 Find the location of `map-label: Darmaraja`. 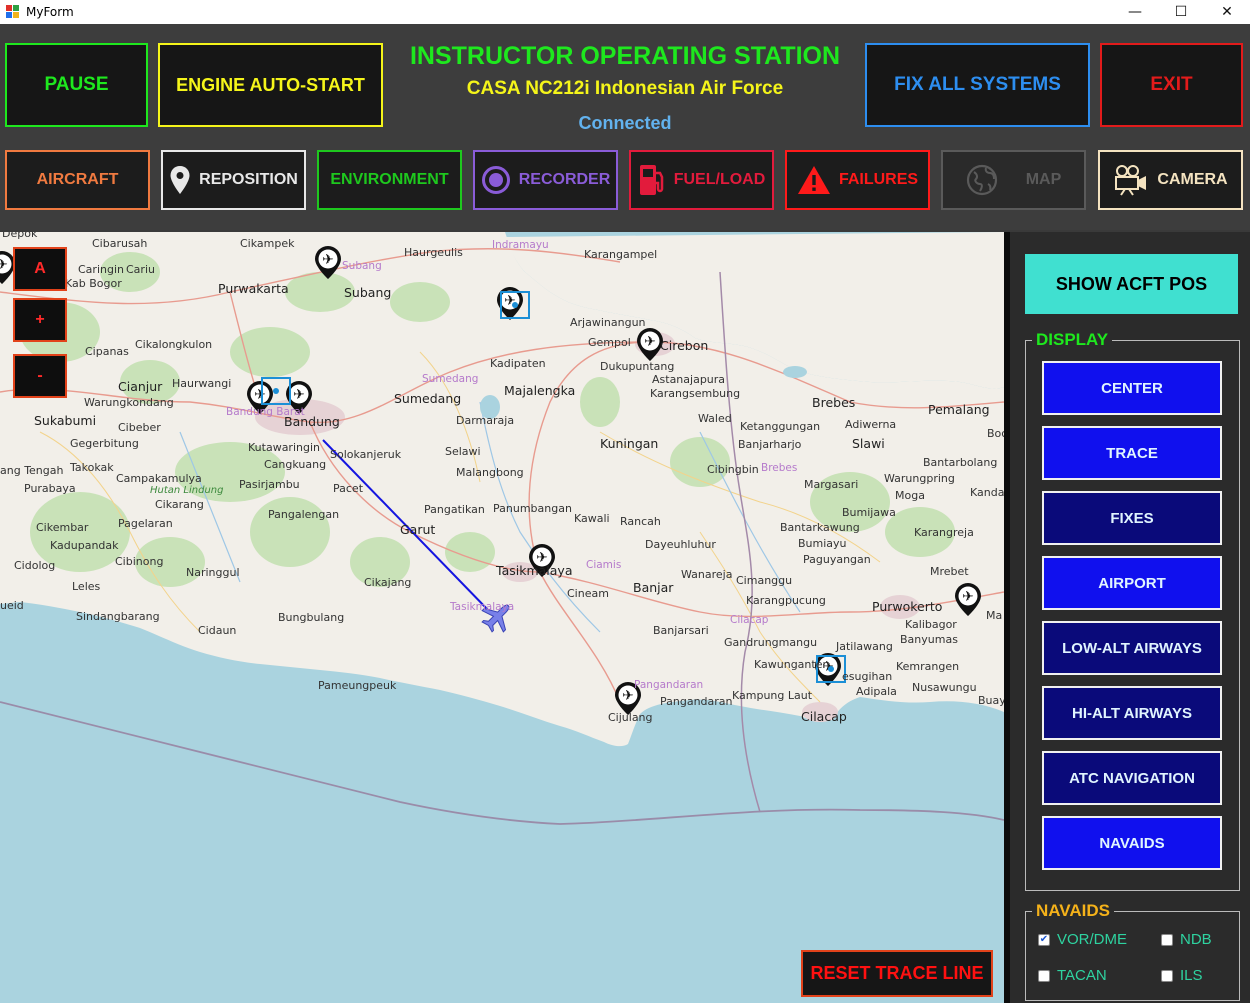

map-label: Darmaraja is located at coordinates (485, 420).